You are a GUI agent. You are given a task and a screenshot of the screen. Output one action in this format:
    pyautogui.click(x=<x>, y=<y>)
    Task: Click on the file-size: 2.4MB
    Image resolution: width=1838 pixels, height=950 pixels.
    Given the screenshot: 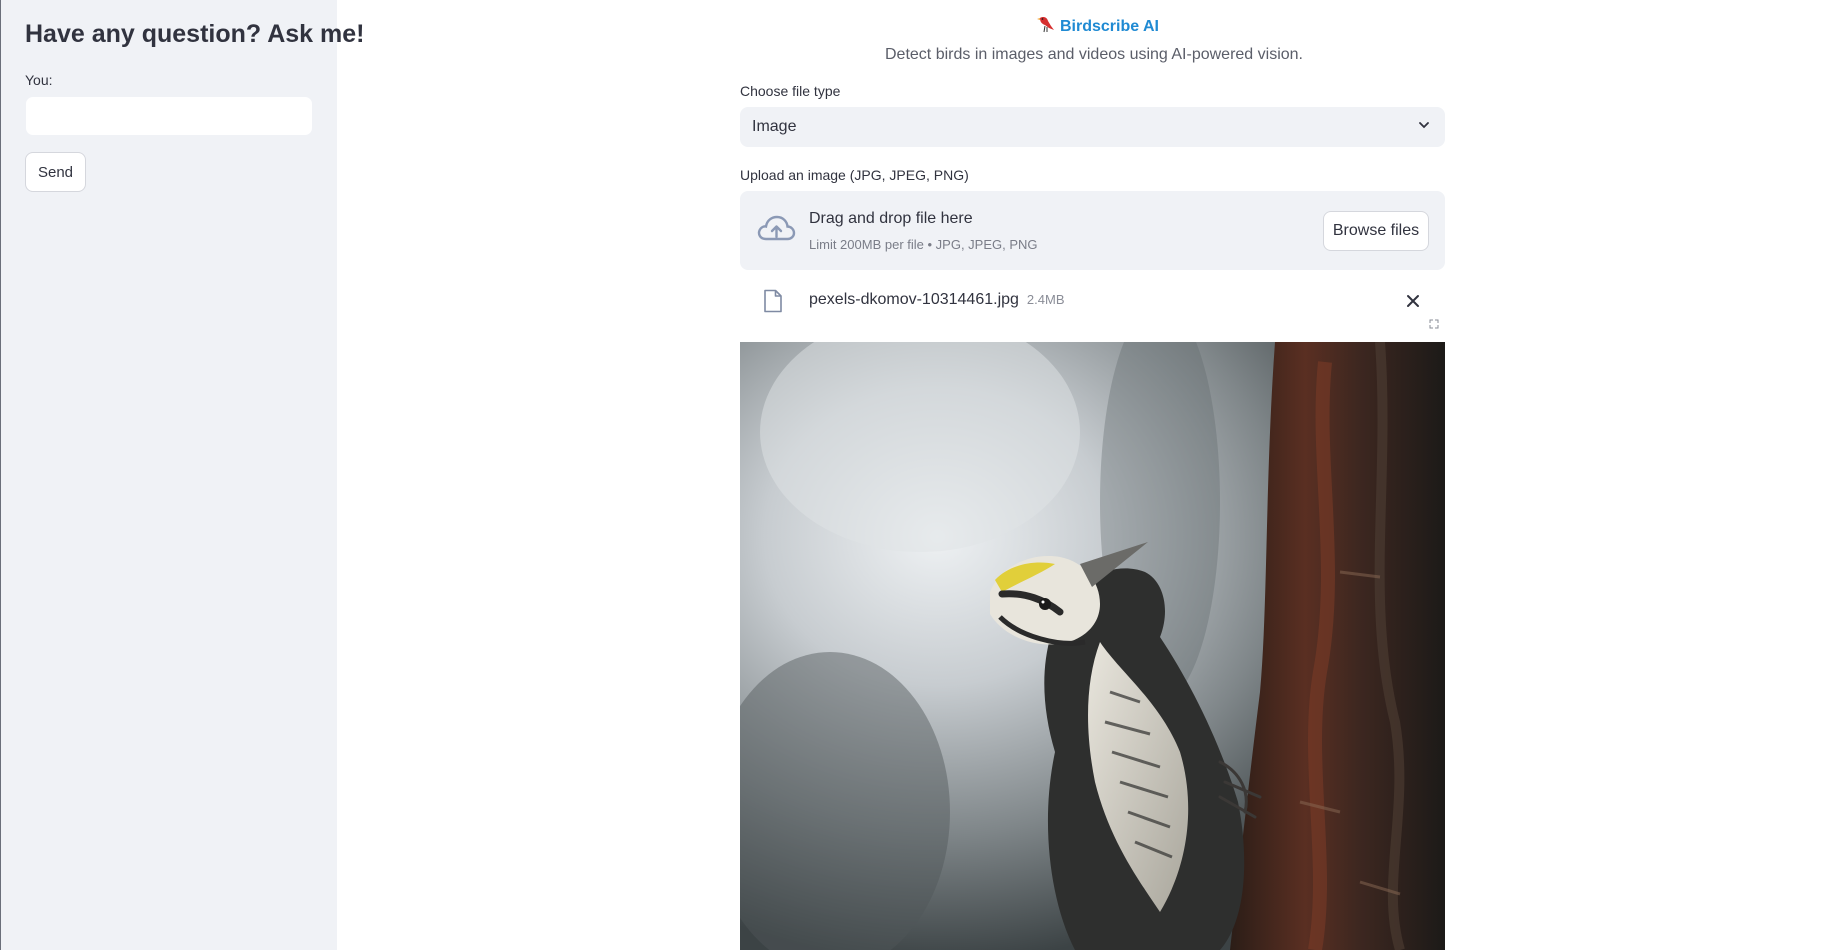 What is the action you would take?
    pyautogui.click(x=1045, y=299)
    